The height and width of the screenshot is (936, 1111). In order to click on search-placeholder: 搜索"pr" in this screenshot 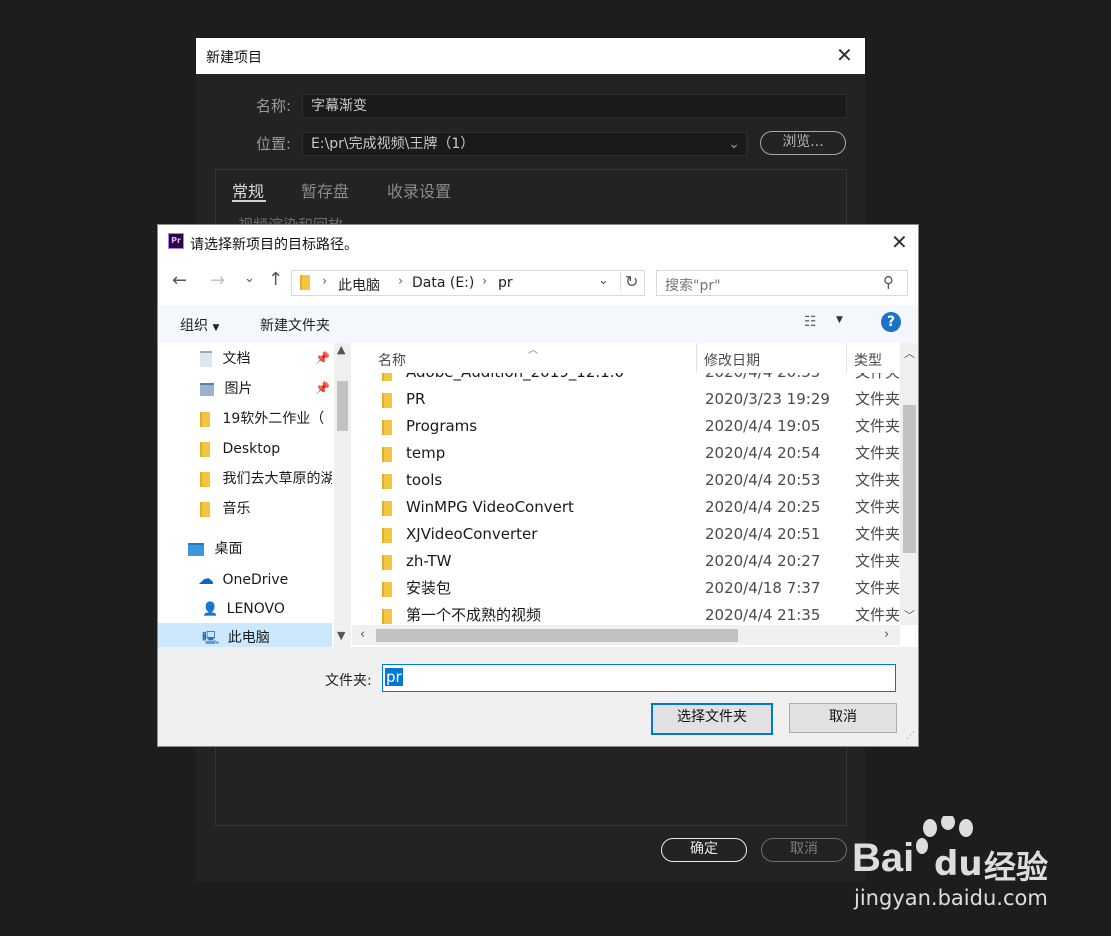, I will do `click(693, 286)`.